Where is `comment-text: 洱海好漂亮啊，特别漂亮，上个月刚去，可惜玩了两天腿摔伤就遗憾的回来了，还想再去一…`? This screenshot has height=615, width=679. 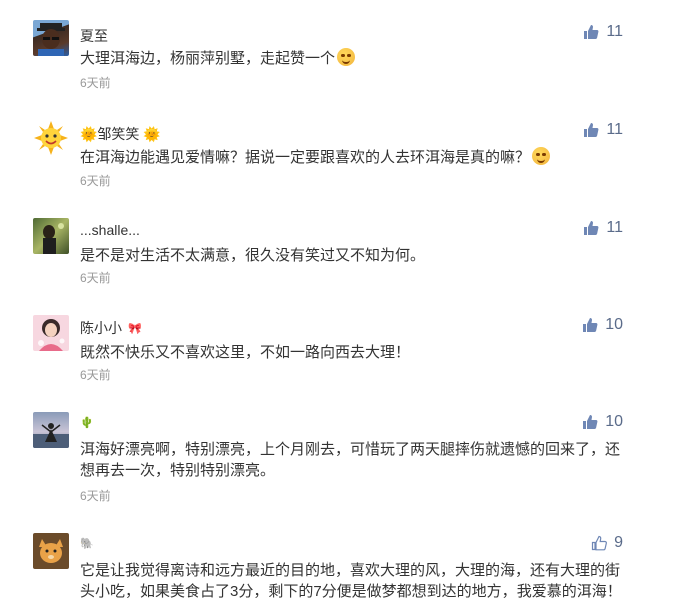 comment-text: 洱海好漂亮啊，特别漂亮，上个月刚去，可惜玩了两天腿摔伤就遗憾的回来了，还想再去一… is located at coordinates (350, 460).